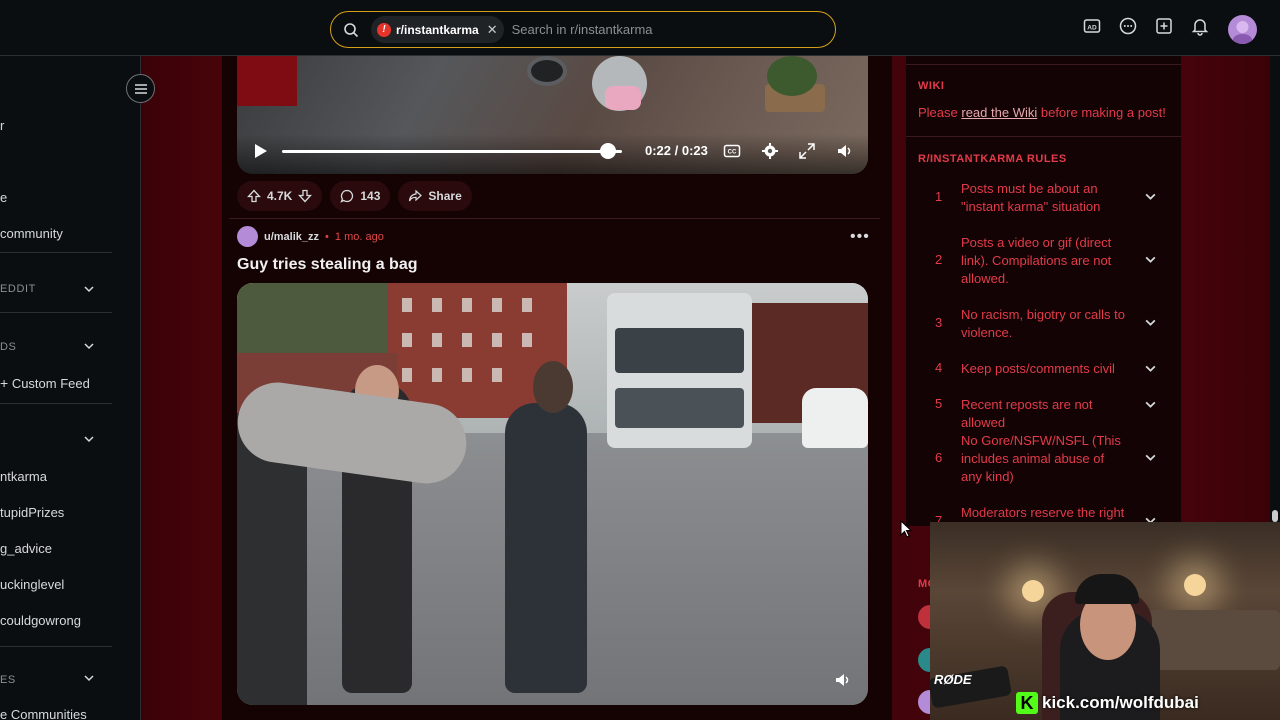 The height and width of the screenshot is (720, 1280). I want to click on share-icon, so click(416, 195).